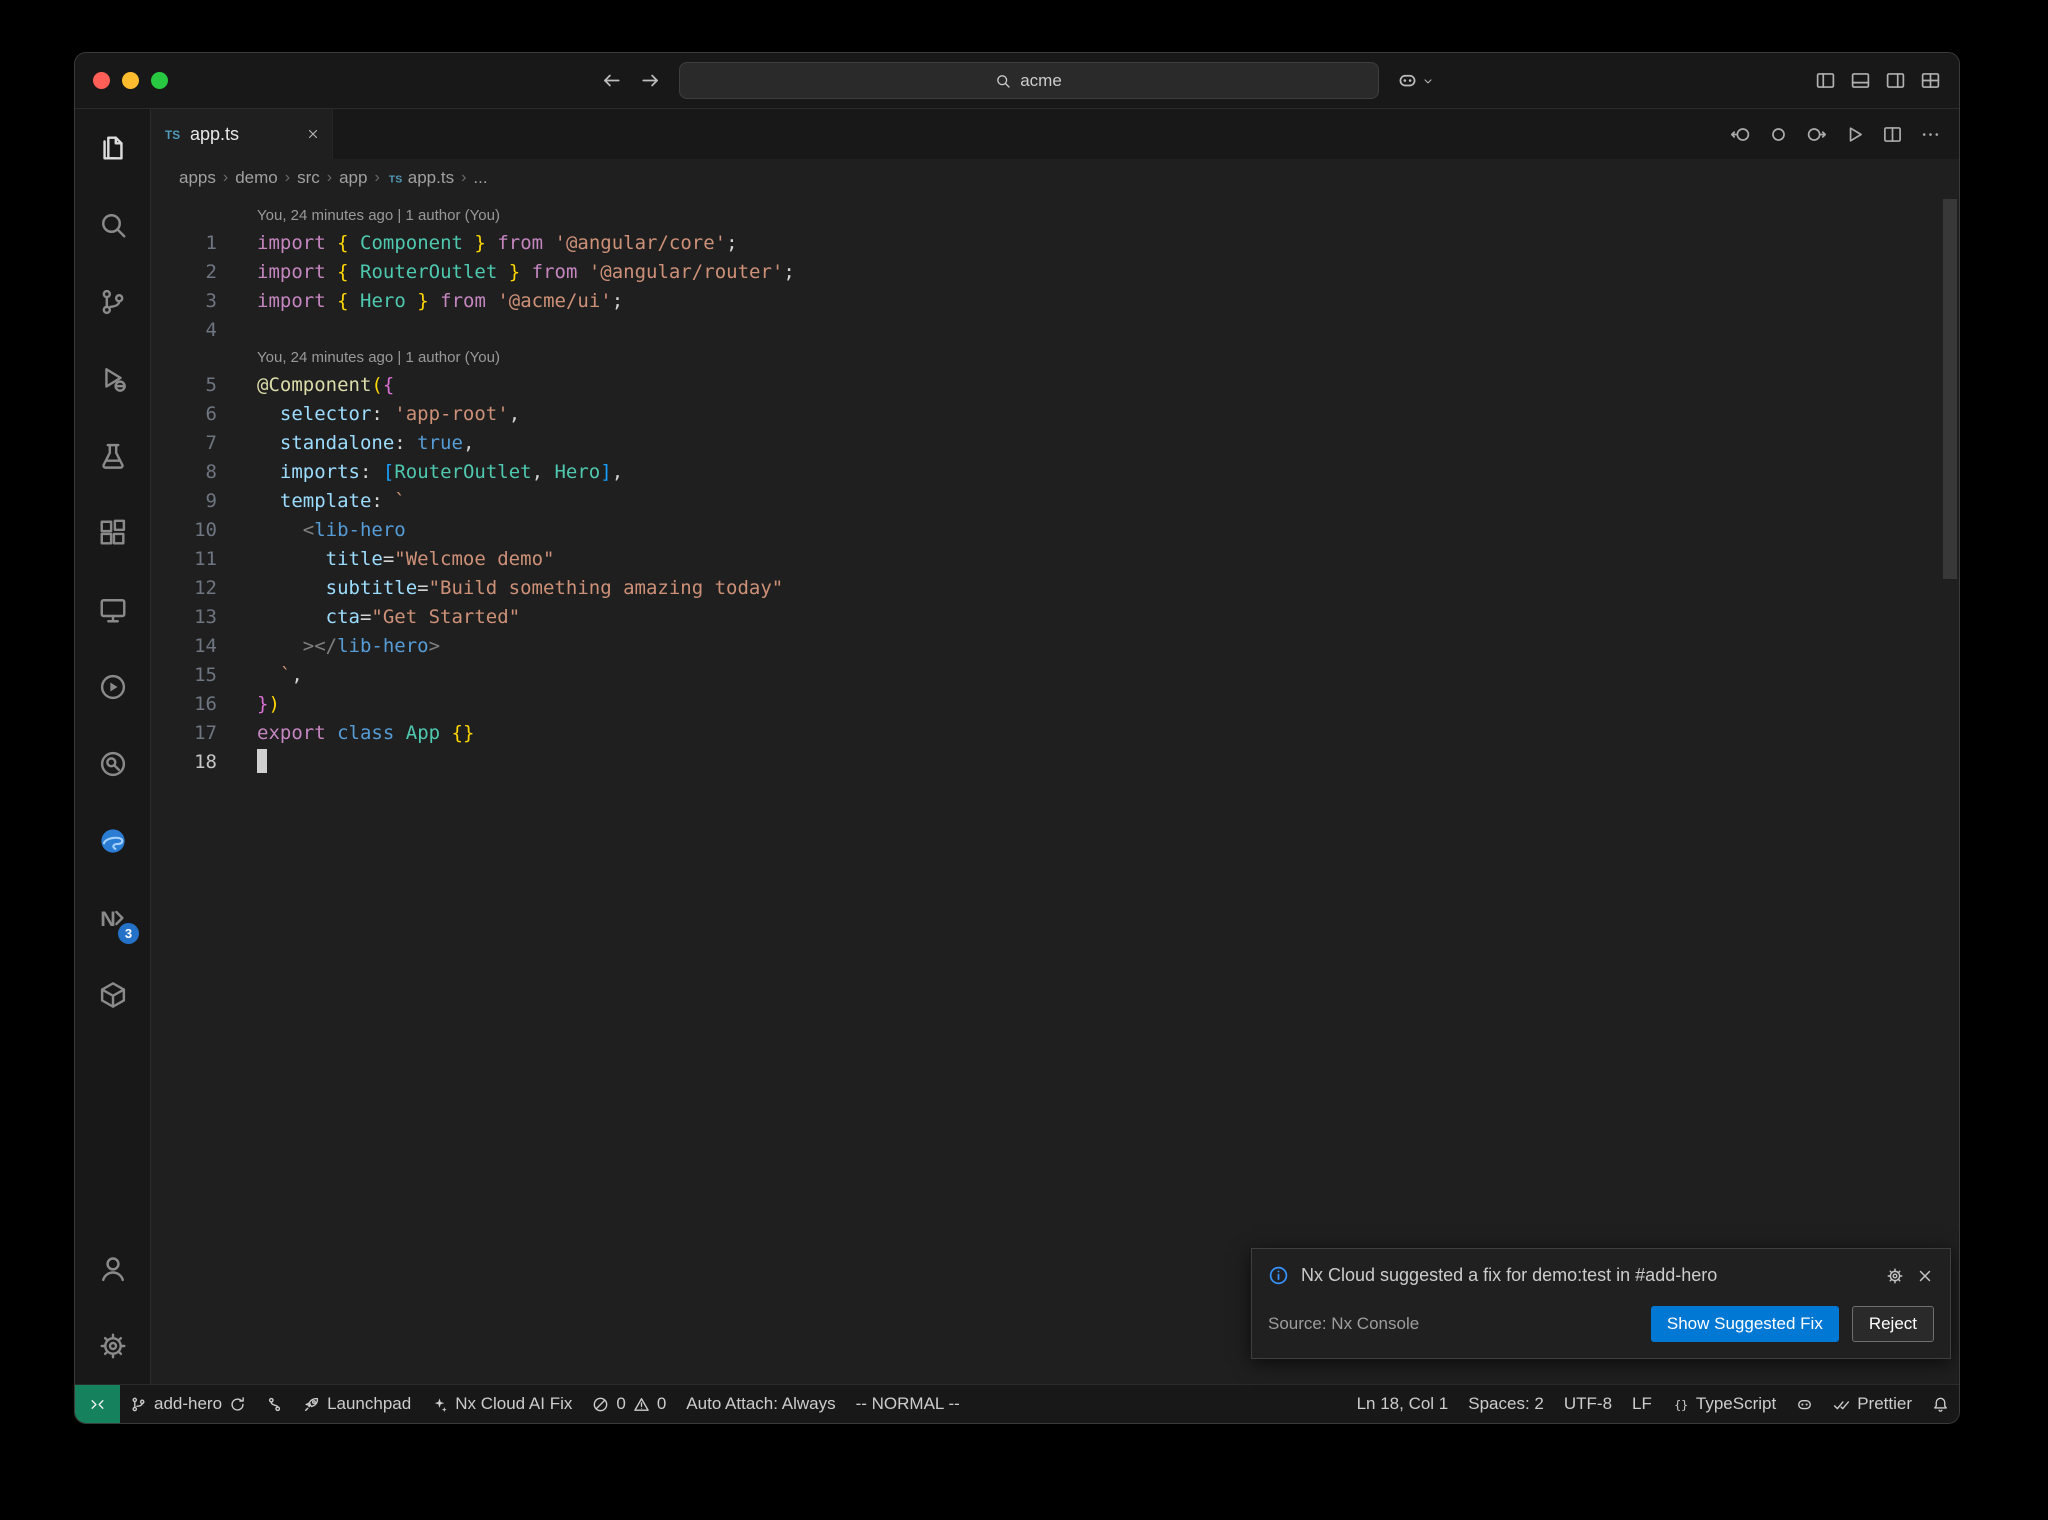 This screenshot has height=1520, width=2048. I want to click on activity-item-remote-explorer, so click(112, 609).